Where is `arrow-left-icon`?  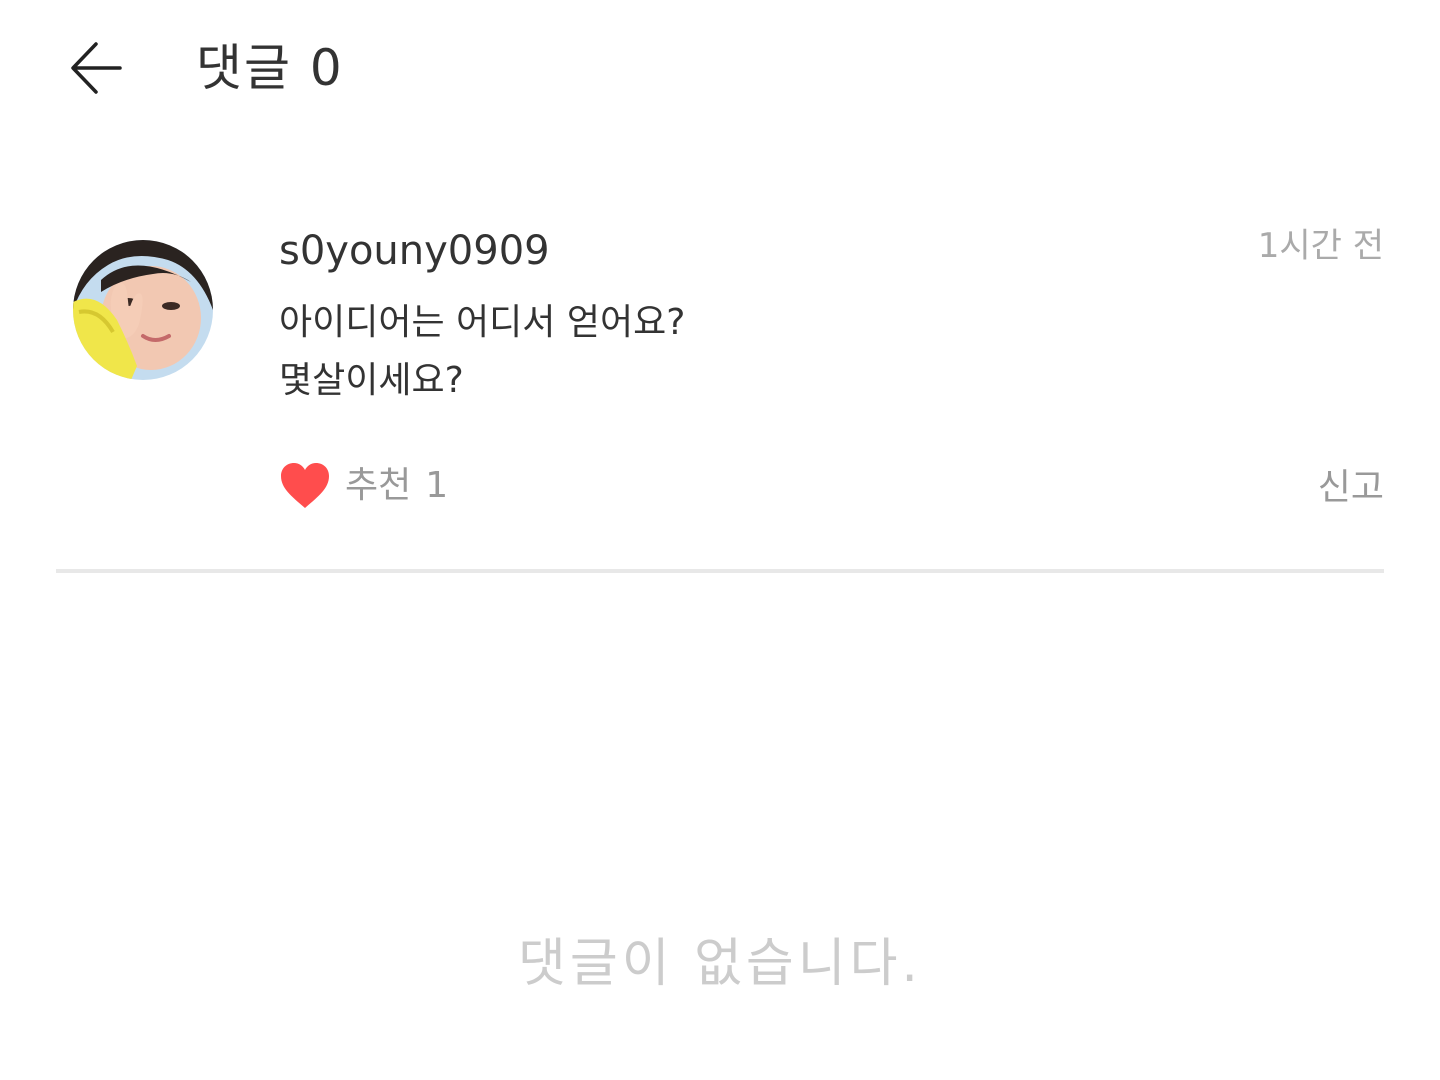 arrow-left-icon is located at coordinates (96, 68).